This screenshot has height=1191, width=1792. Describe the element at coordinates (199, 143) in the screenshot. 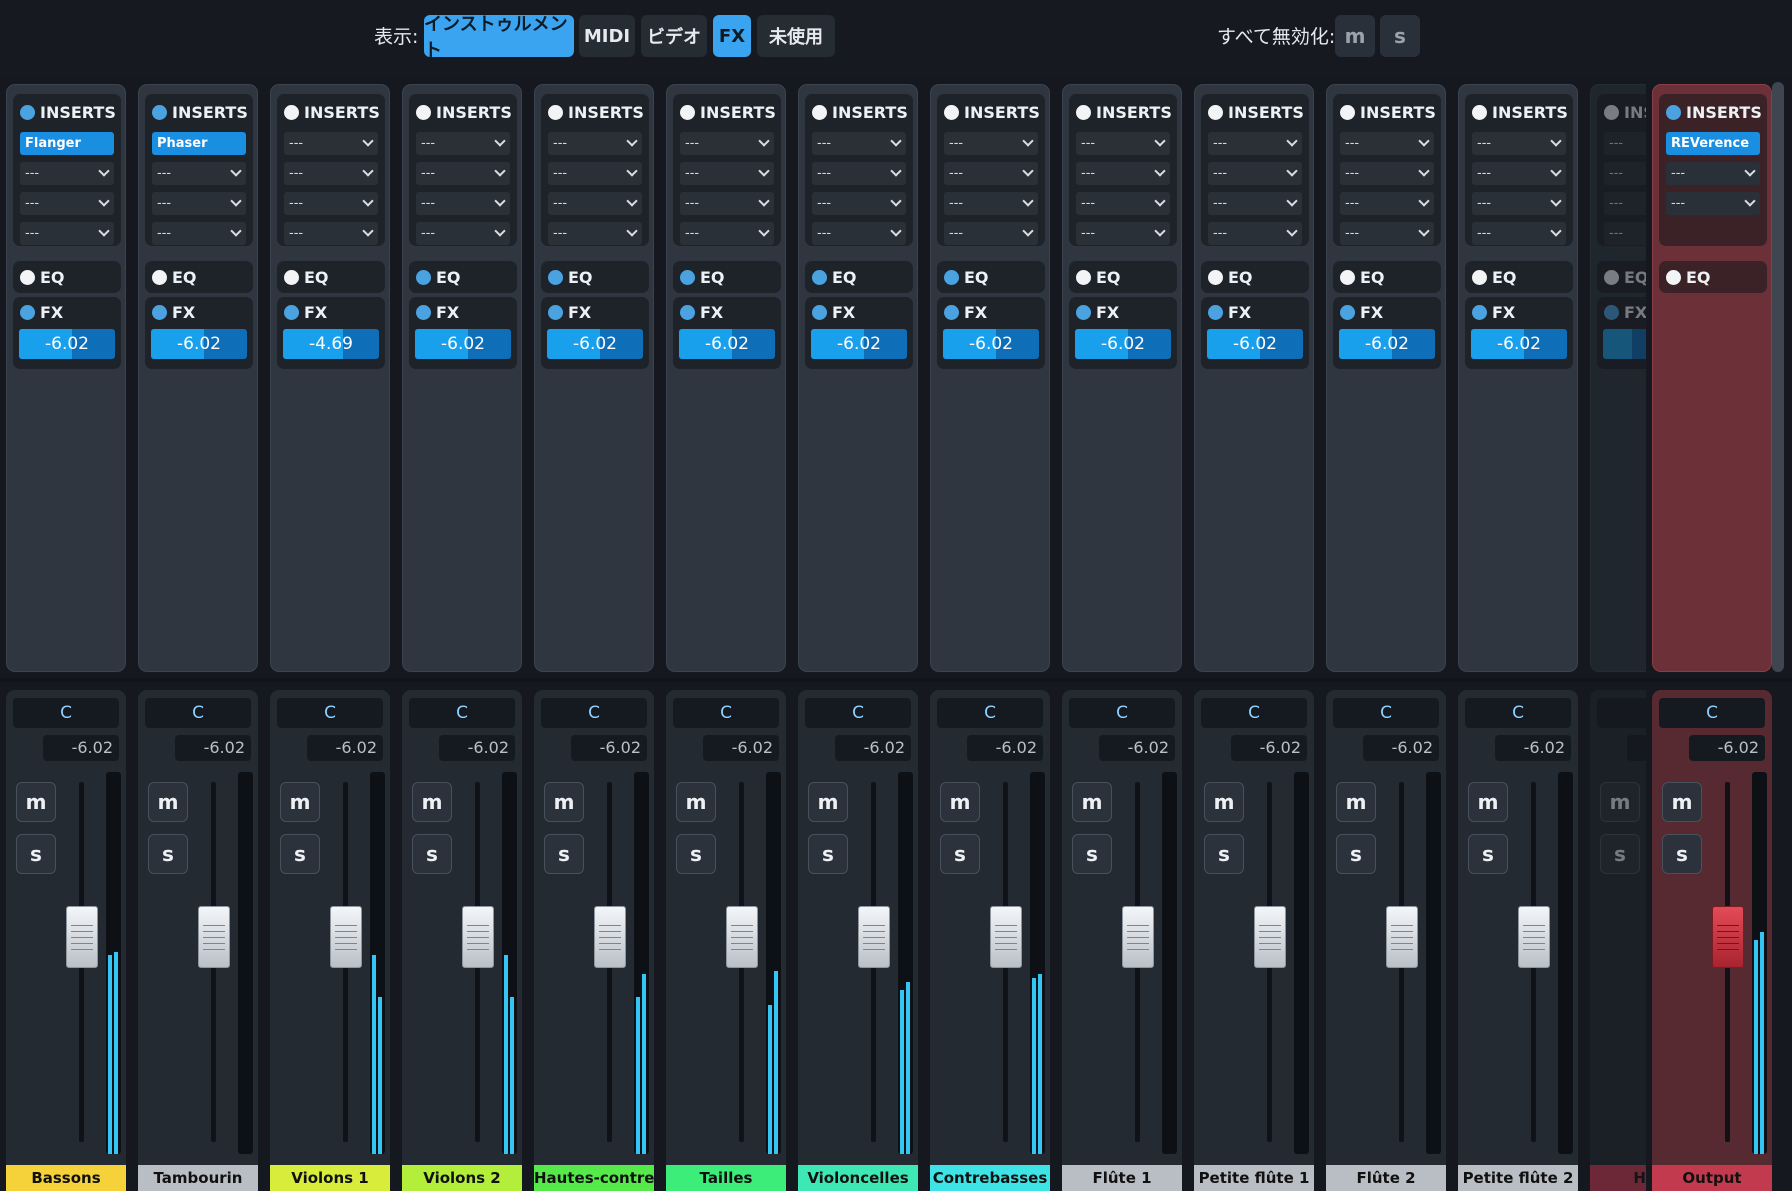

I see `insert-slot-1: Phaser` at that location.